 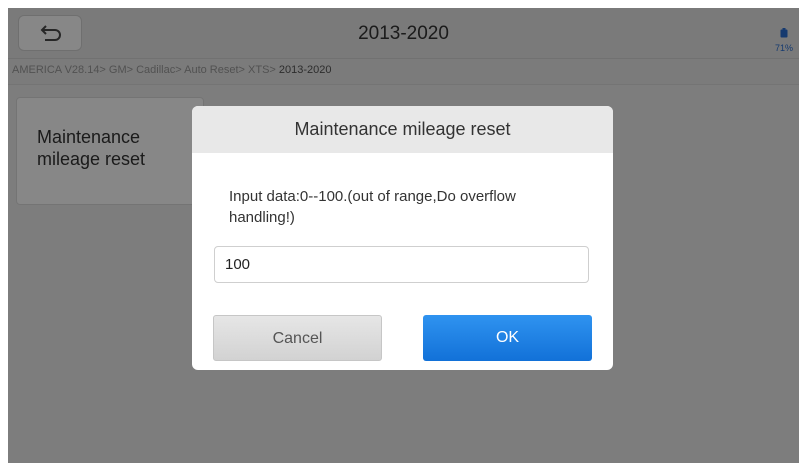 What do you see at coordinates (507, 338) in the screenshot?
I see `ok-button: OK` at bounding box center [507, 338].